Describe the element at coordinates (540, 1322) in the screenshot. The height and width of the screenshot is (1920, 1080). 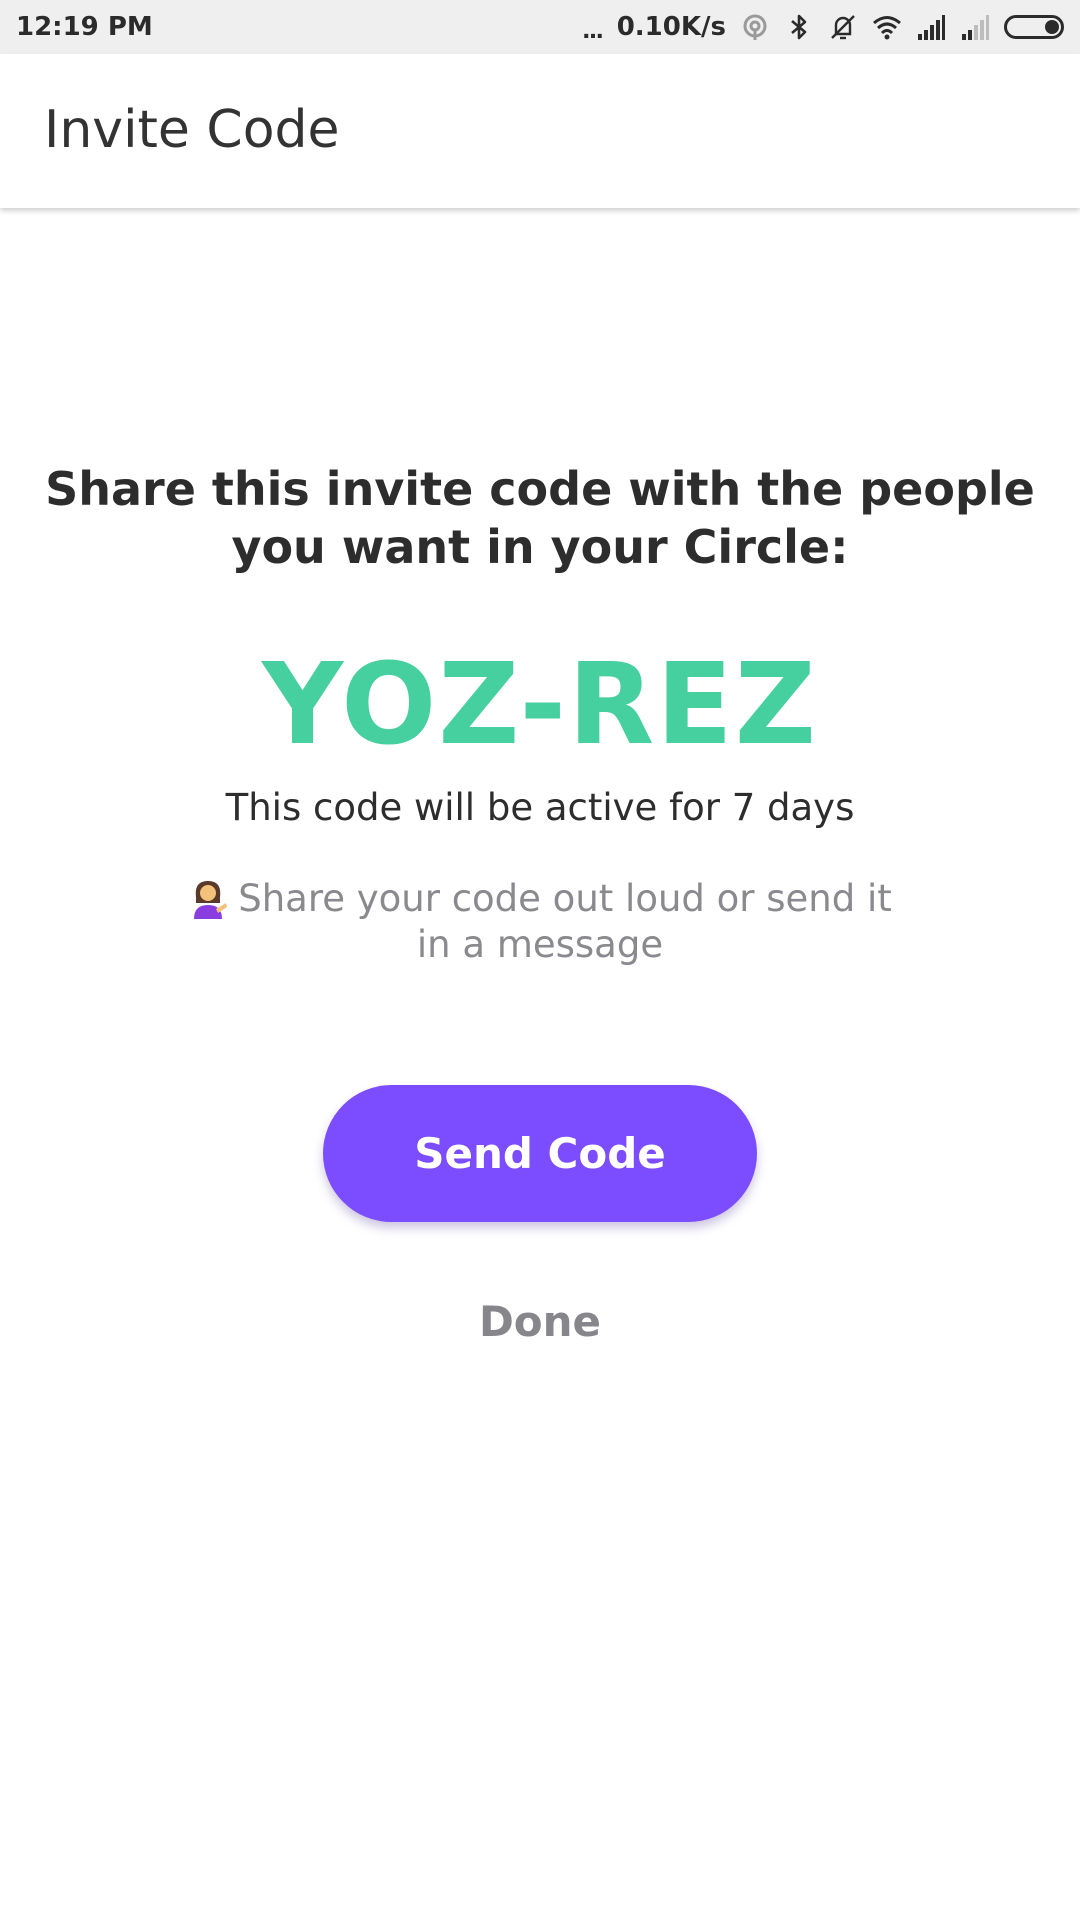
I see `done-button: Done` at that location.